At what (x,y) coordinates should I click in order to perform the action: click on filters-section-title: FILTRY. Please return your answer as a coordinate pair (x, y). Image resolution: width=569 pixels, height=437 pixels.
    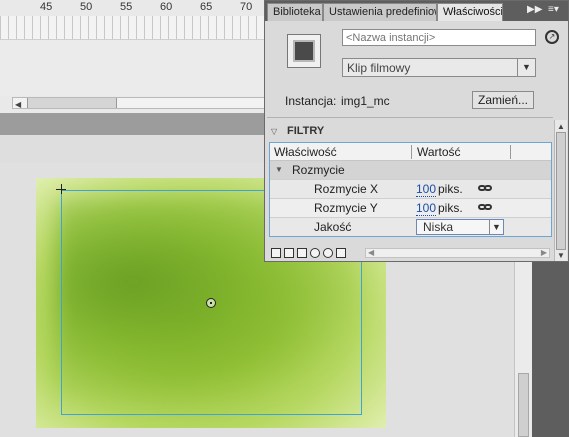
    Looking at the image, I should click on (305, 131).